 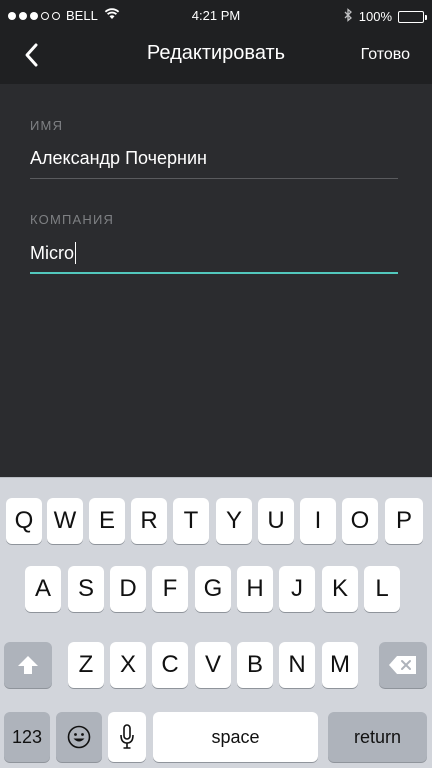 I want to click on shift-icon, so click(x=28, y=665).